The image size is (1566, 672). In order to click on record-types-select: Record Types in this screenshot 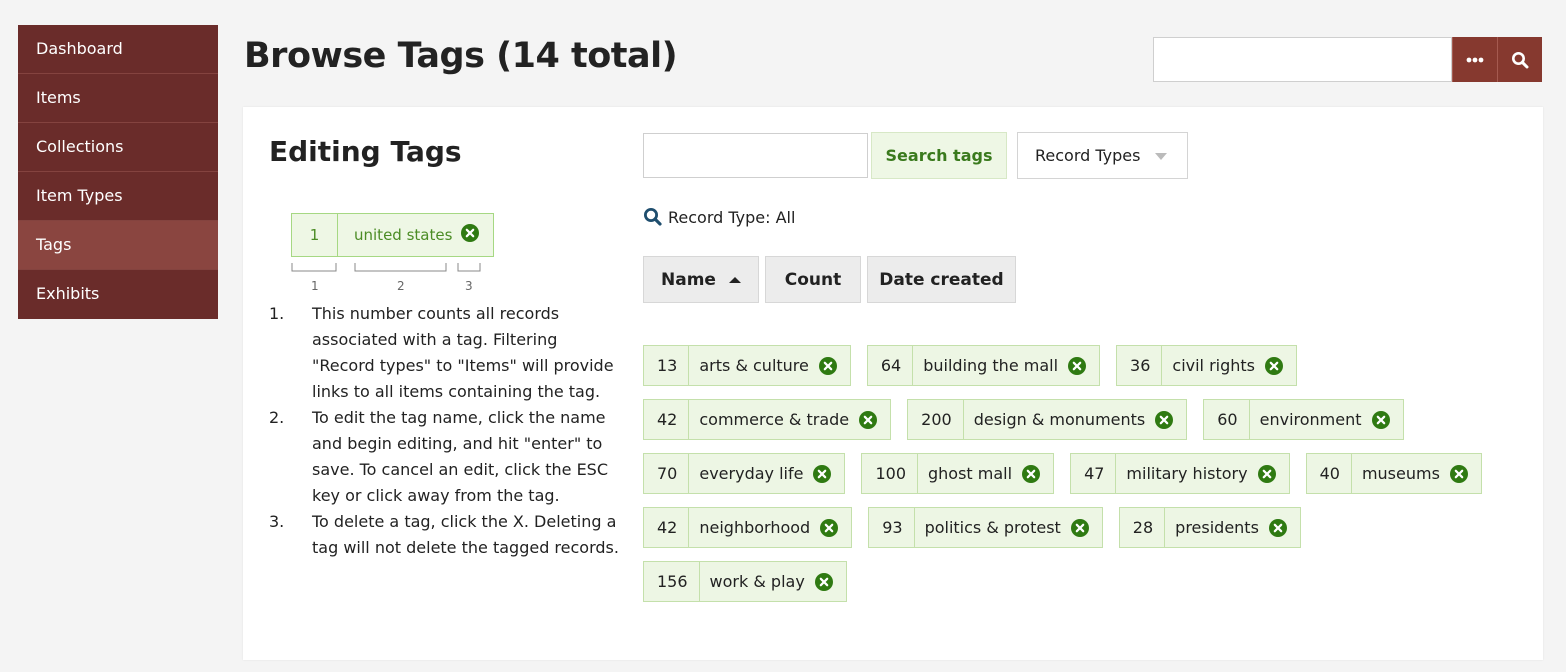, I will do `click(1102, 155)`.